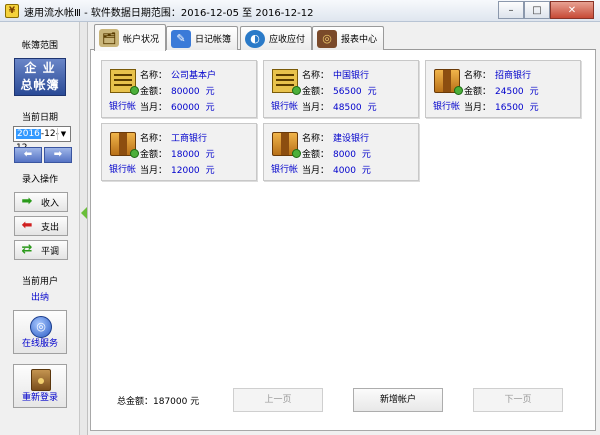 Image resolution: width=600 pixels, height=435 pixels. What do you see at coordinates (213, 40) in the screenshot?
I see `tab-journal-label: 日记帐簿` at bounding box center [213, 40].